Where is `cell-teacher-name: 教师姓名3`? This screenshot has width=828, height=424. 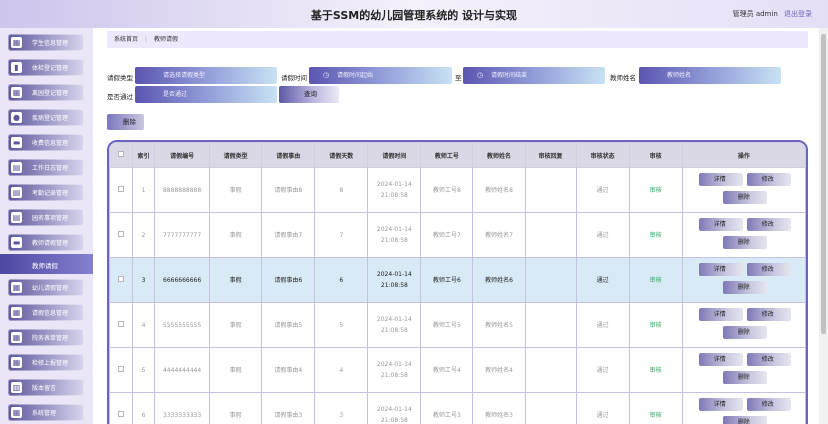 cell-teacher-name: 教师姓名3 is located at coordinates (499, 408).